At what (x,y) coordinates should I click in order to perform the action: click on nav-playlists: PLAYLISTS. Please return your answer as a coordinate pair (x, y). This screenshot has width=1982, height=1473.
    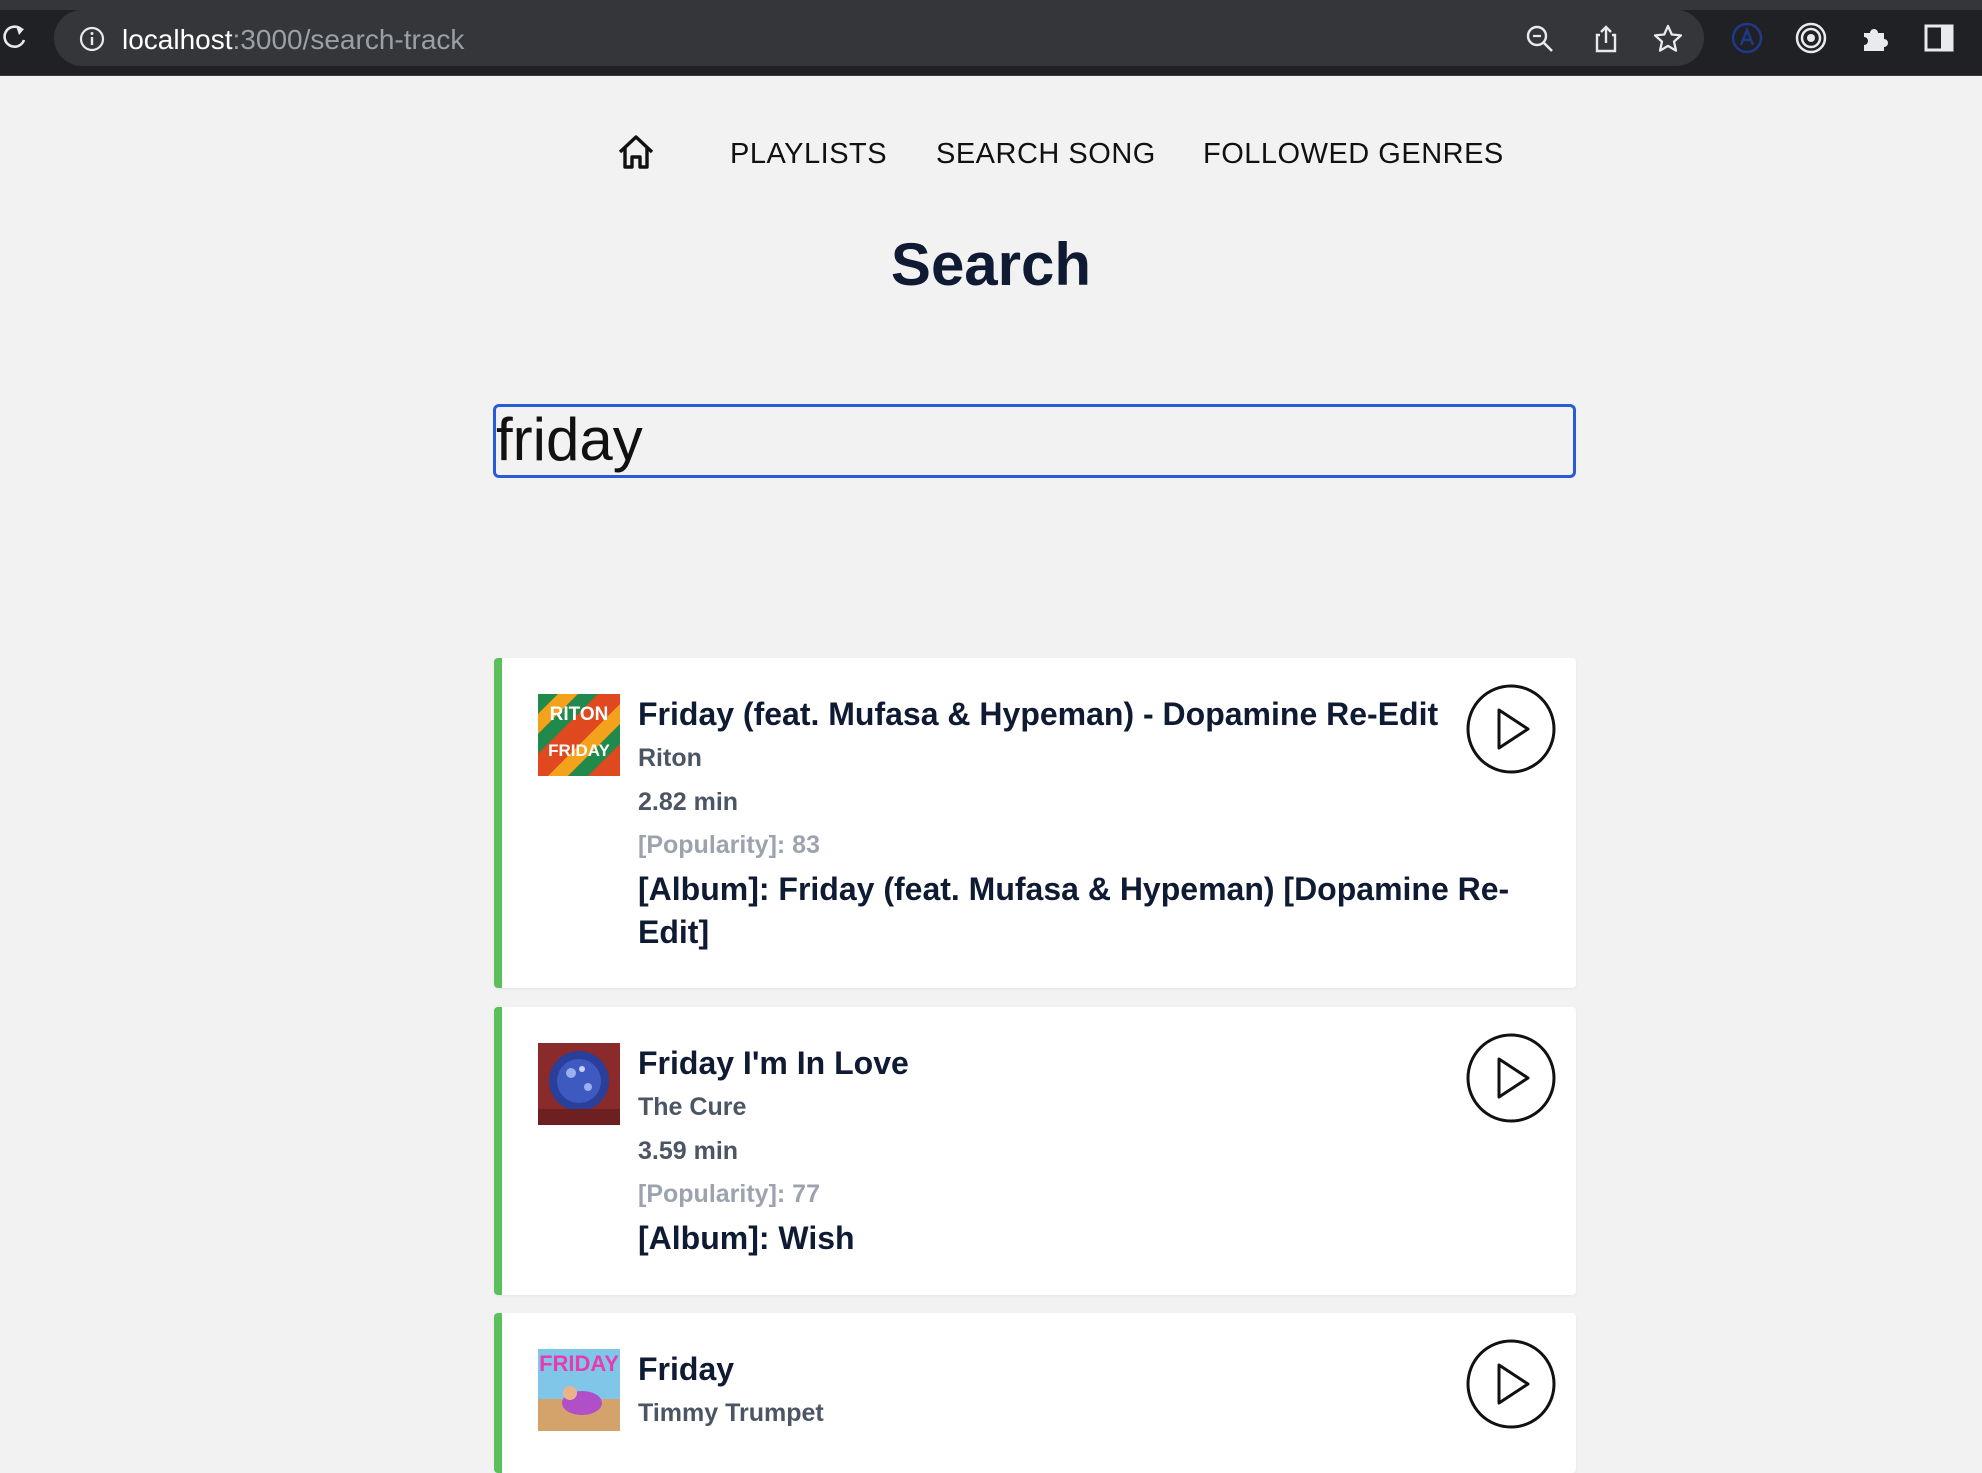
    Looking at the image, I should click on (808, 154).